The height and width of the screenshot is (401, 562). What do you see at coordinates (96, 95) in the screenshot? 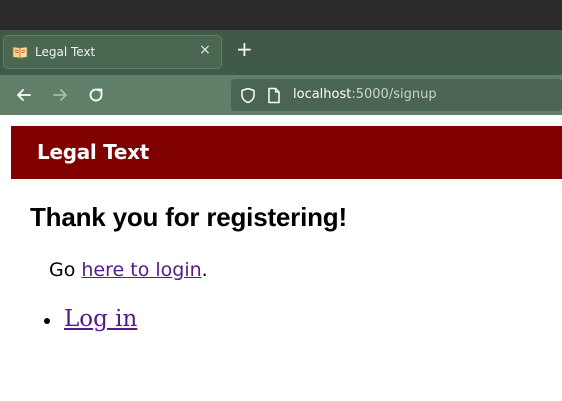
I see `reload-icon` at bounding box center [96, 95].